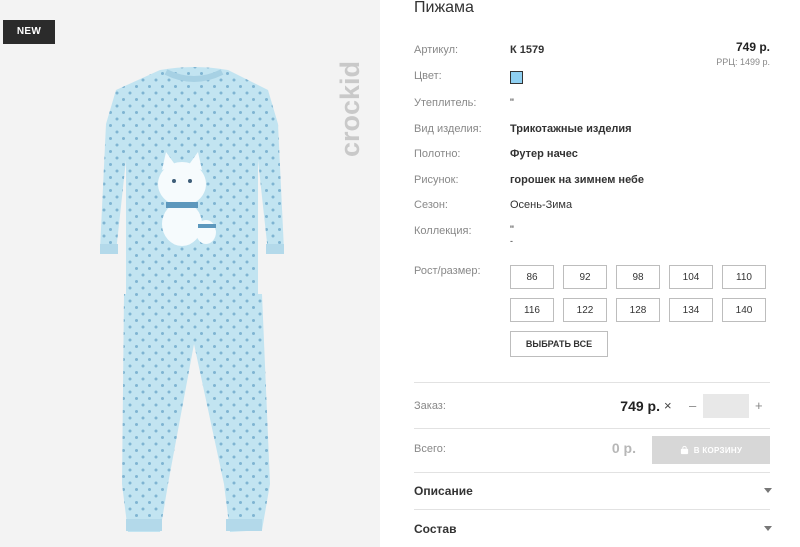 The width and height of the screenshot is (800, 547). I want to click on decrease-button: –, so click(692, 405).